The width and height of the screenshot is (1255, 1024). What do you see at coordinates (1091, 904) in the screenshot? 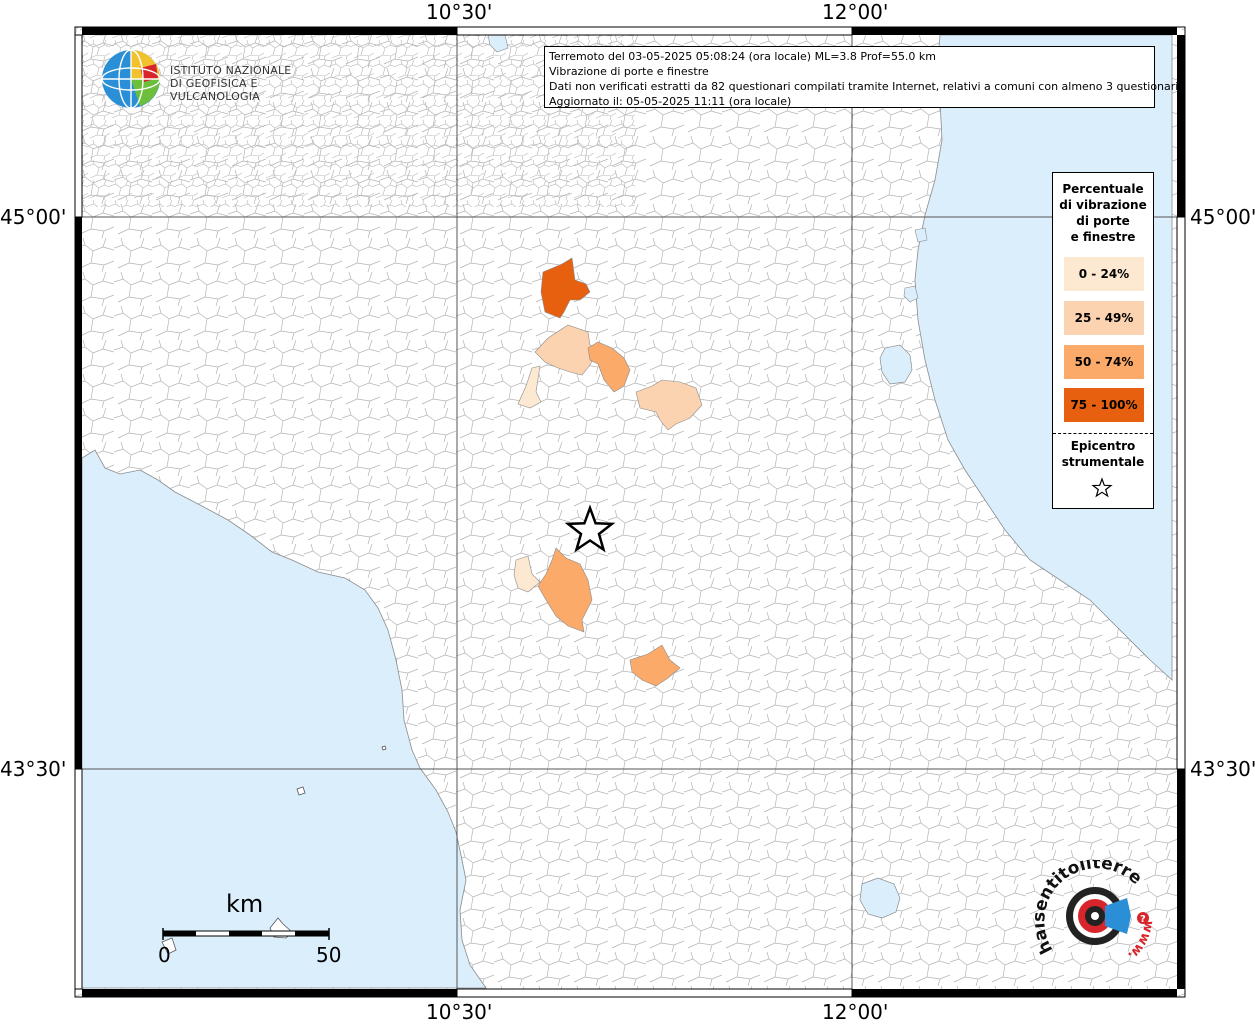
I see `haisentito-logo-icon: haisentitoilterremoto.it www. ?` at bounding box center [1091, 904].